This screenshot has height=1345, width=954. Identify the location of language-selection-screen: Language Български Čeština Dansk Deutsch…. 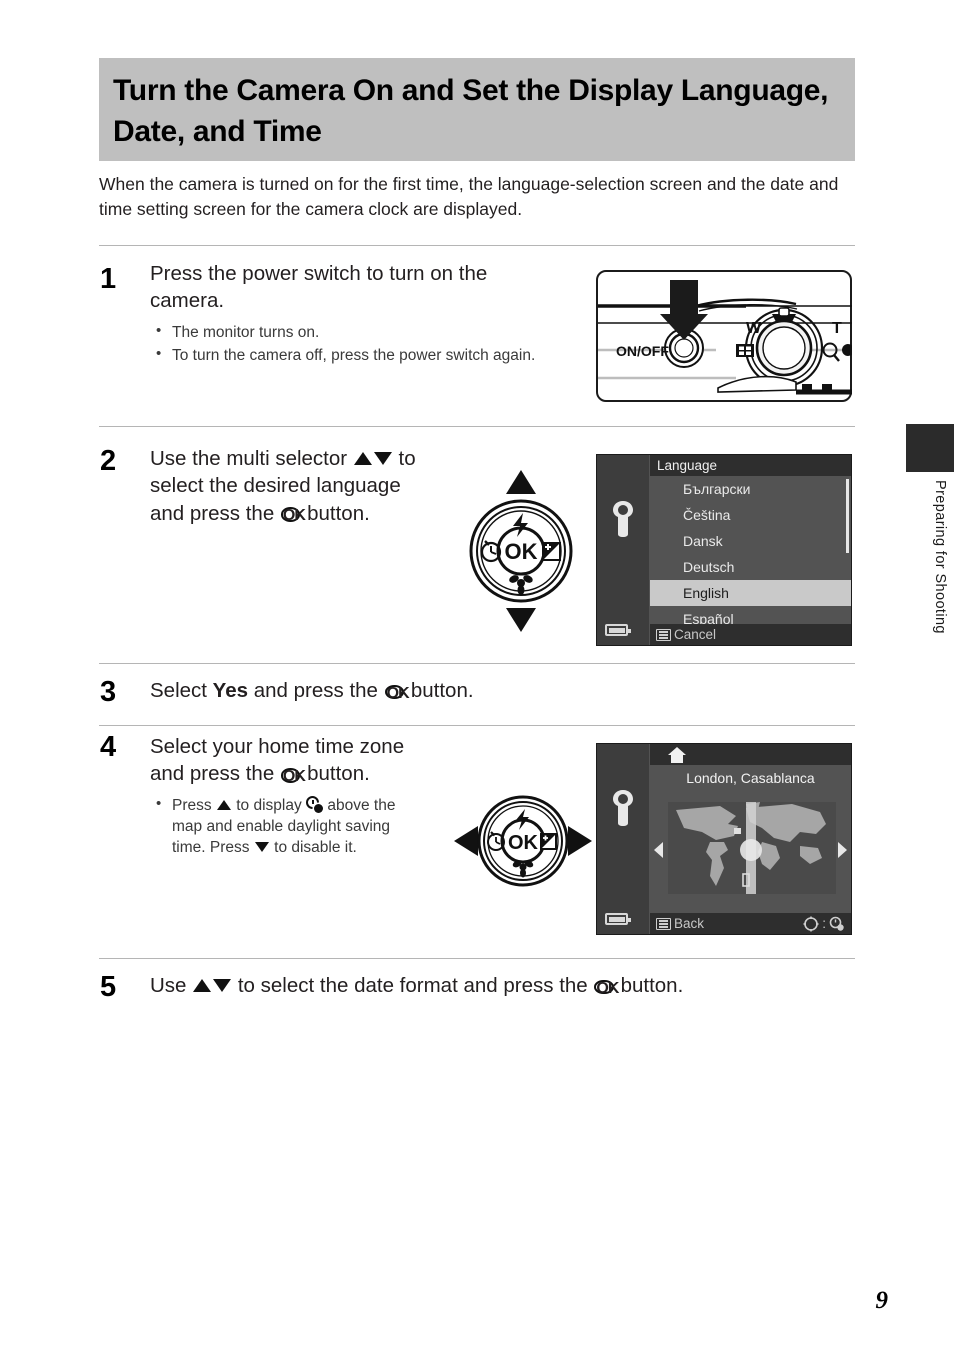
(724, 550).